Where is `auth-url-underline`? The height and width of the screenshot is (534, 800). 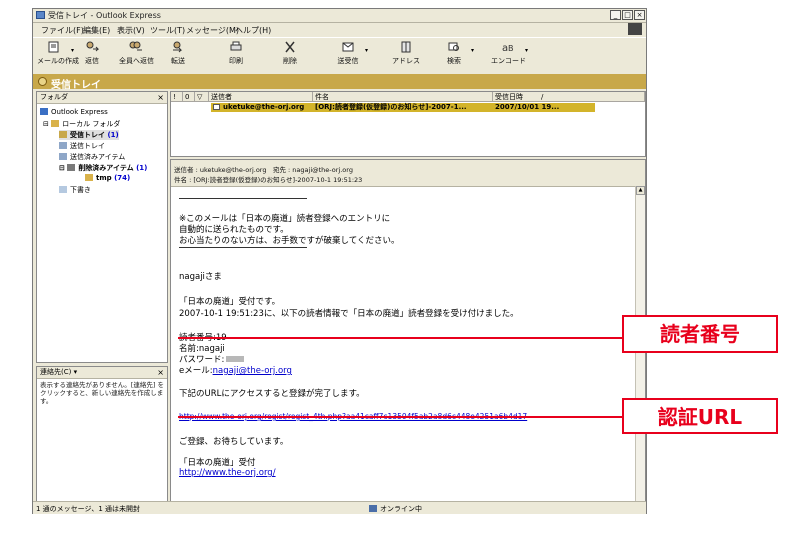
auth-url-underline is located at coordinates (401, 417).